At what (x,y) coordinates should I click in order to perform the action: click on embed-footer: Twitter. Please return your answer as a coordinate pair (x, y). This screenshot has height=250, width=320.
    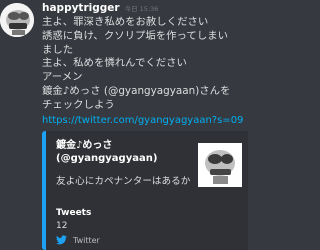
    Looking at the image, I should click on (78, 240).